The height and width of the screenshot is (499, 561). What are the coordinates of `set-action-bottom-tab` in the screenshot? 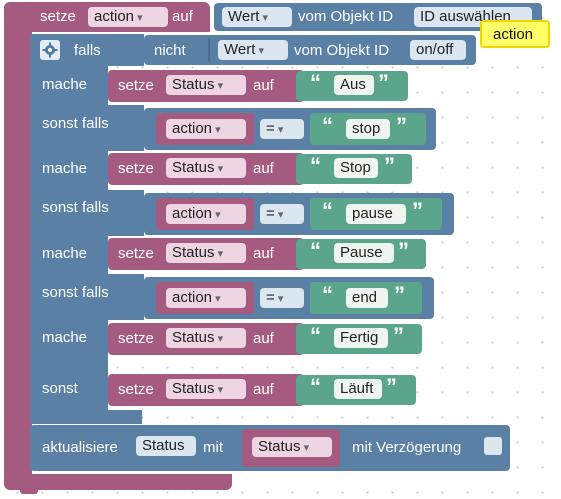 It's located at (29, 491).